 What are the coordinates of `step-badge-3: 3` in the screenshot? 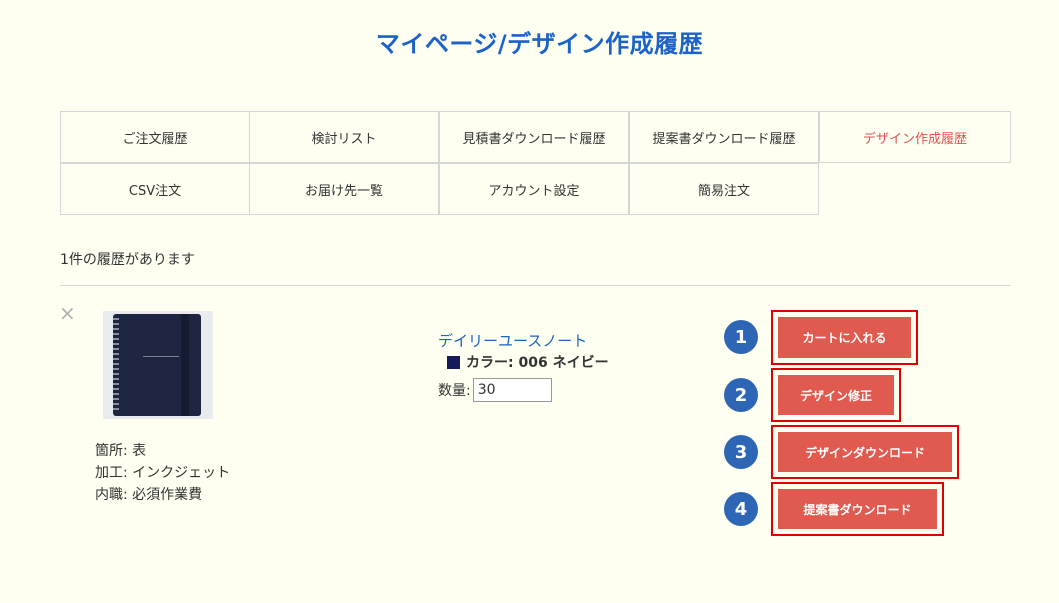 It's located at (741, 452).